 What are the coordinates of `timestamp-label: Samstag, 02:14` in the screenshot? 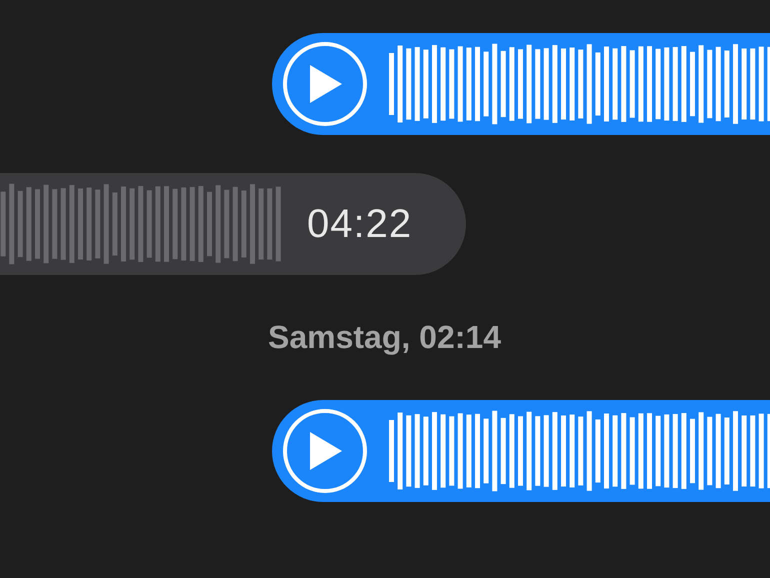 It's located at (384, 337).